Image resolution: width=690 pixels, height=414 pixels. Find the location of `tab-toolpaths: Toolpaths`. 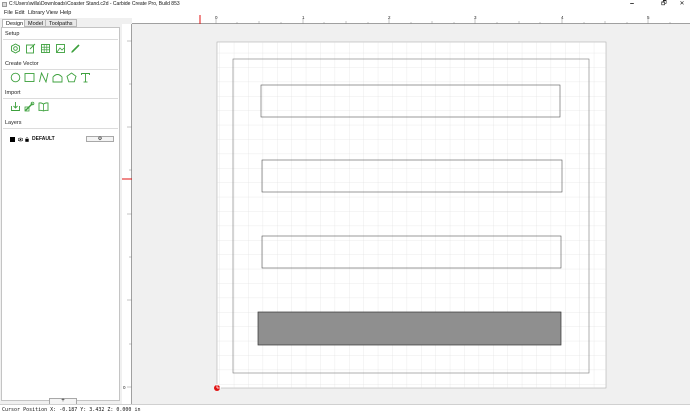

tab-toolpaths: Toolpaths is located at coordinates (61, 23).